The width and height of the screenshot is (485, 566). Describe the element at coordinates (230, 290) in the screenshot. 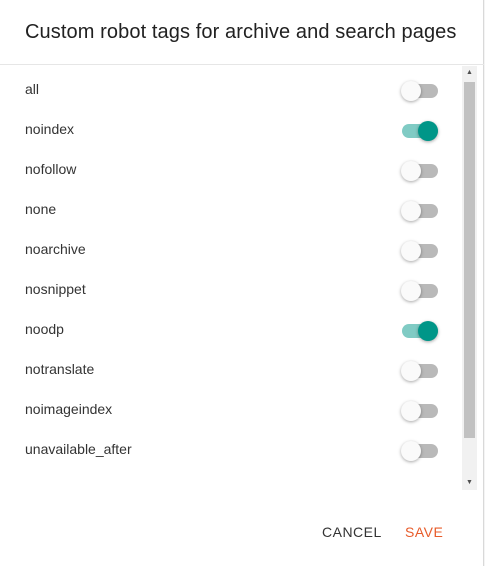

I see `tag-row-nosnippet: nosnippet` at that location.